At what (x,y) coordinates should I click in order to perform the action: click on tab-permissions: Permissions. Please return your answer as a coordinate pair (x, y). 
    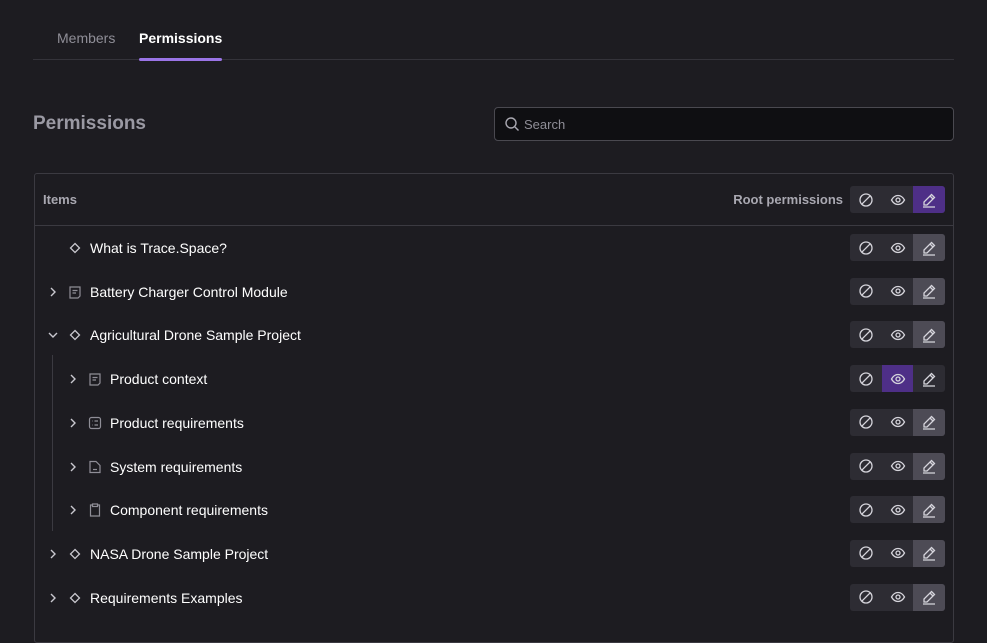
    Looking at the image, I should click on (181, 45).